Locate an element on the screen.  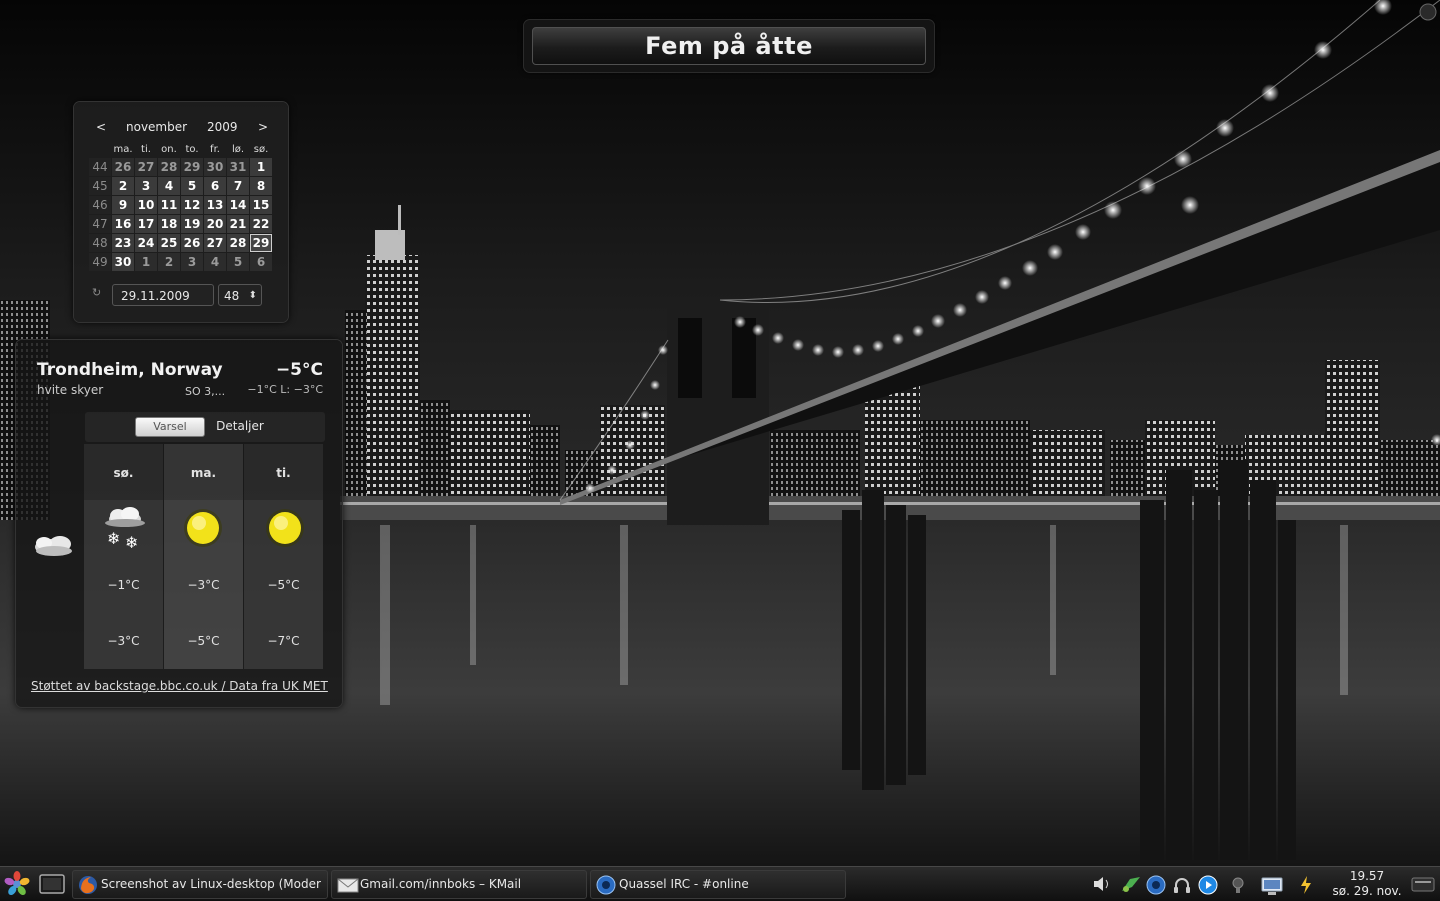
volume-icon is located at coordinates (1102, 884).